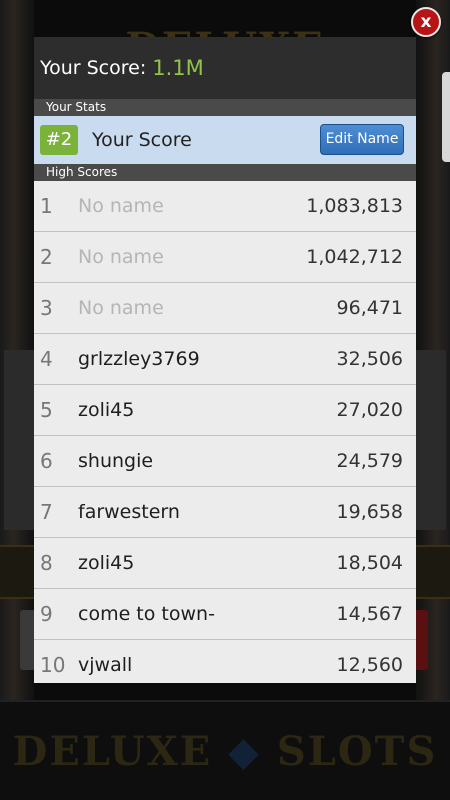 This screenshot has height=800, width=450. Describe the element at coordinates (225, 614) in the screenshot. I see `table-row: 9 come to town- 14,567` at that location.